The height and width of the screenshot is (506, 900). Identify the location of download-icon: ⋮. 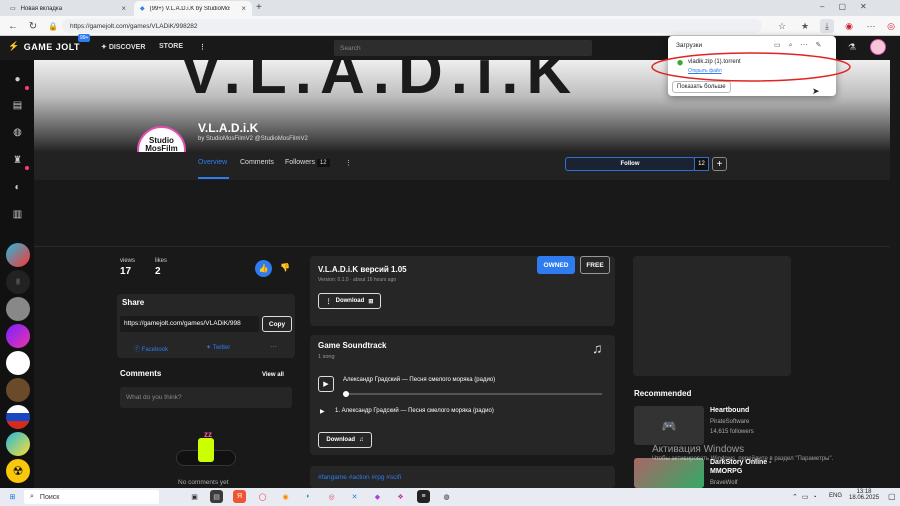
(328, 301).